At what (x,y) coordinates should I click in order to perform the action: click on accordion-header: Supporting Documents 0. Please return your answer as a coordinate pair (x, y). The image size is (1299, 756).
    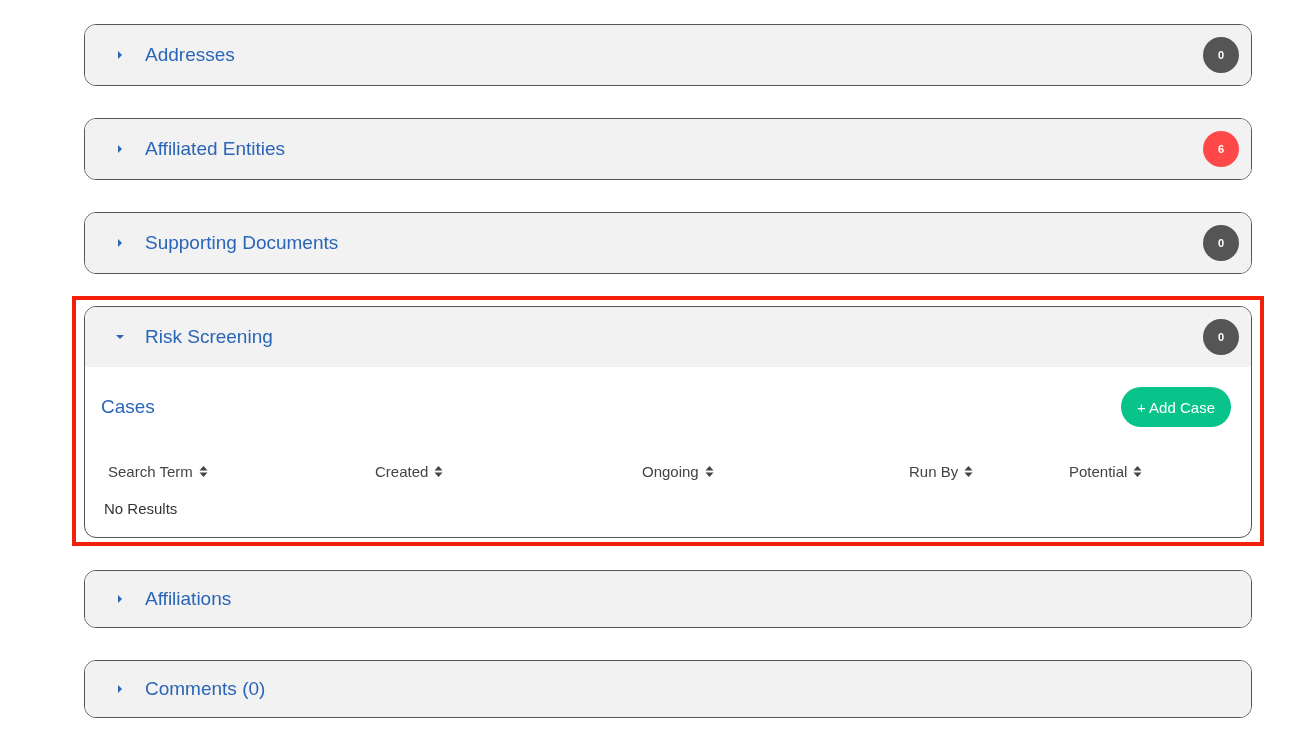
    Looking at the image, I should click on (668, 243).